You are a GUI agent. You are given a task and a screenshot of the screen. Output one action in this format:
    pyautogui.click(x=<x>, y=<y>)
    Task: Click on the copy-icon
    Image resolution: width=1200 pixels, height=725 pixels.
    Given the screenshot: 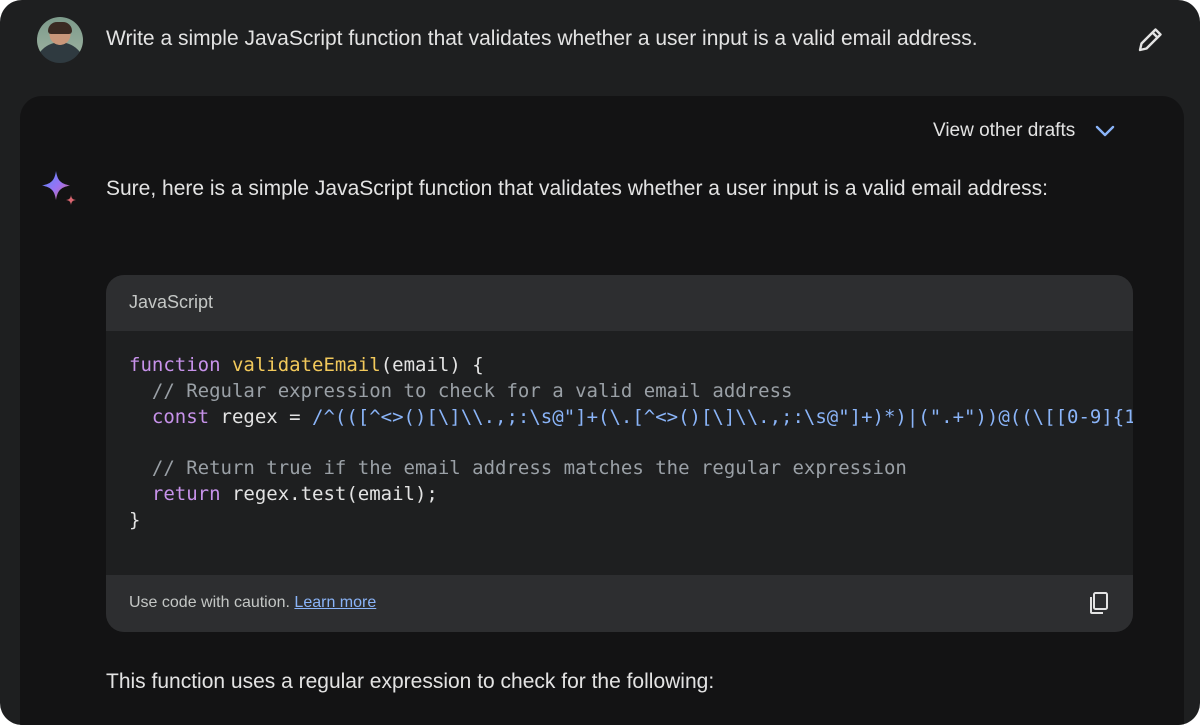 What is the action you would take?
    pyautogui.click(x=1099, y=603)
    